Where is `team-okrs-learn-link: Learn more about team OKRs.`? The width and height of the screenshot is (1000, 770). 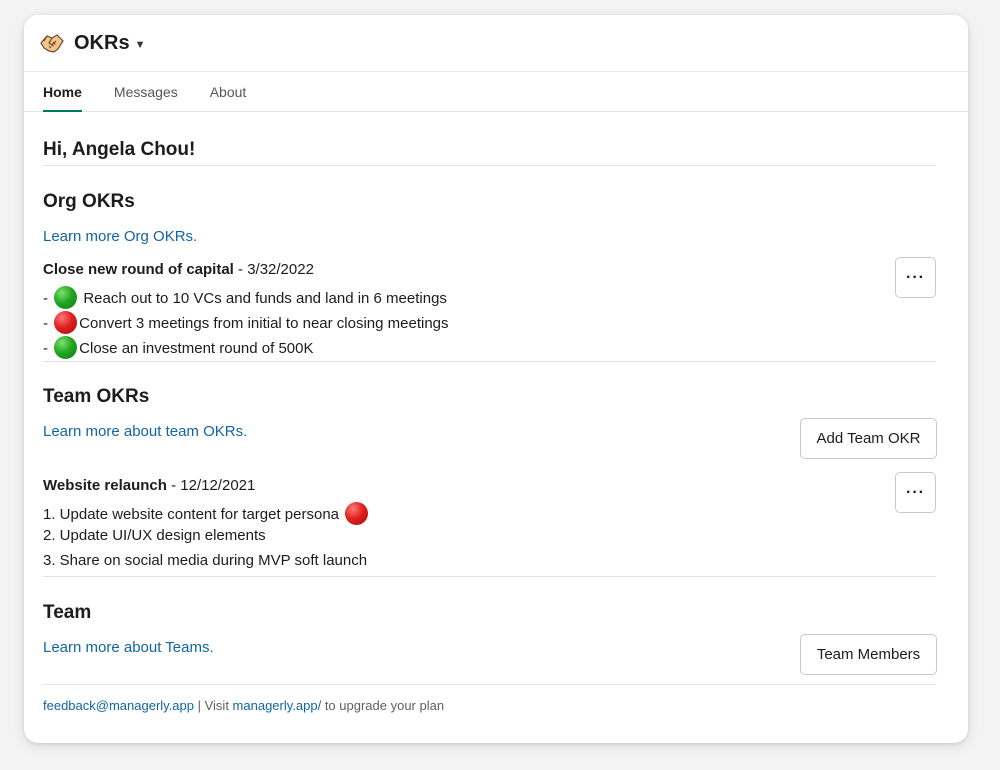 team-okrs-learn-link: Learn more about team OKRs. is located at coordinates (145, 431).